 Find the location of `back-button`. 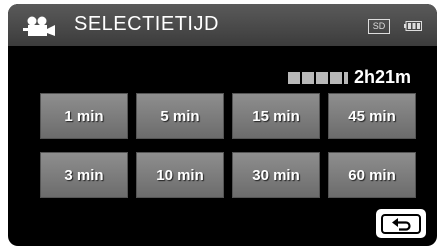

back-button is located at coordinates (401, 223).